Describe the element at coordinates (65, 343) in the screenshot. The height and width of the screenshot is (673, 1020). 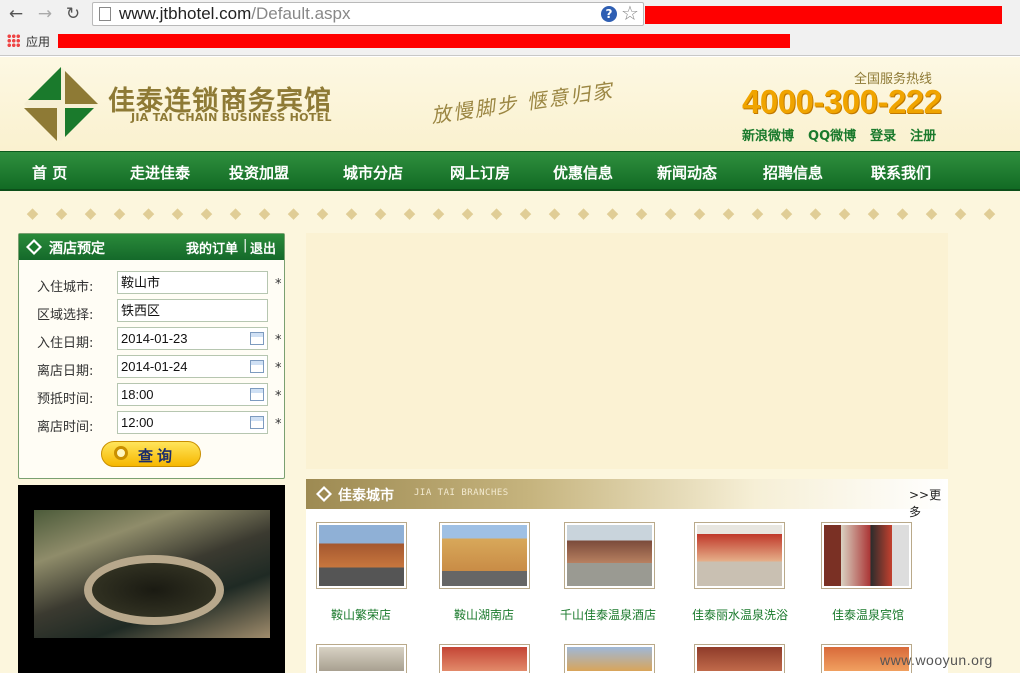
I see `field-label: 入住日期:` at that location.